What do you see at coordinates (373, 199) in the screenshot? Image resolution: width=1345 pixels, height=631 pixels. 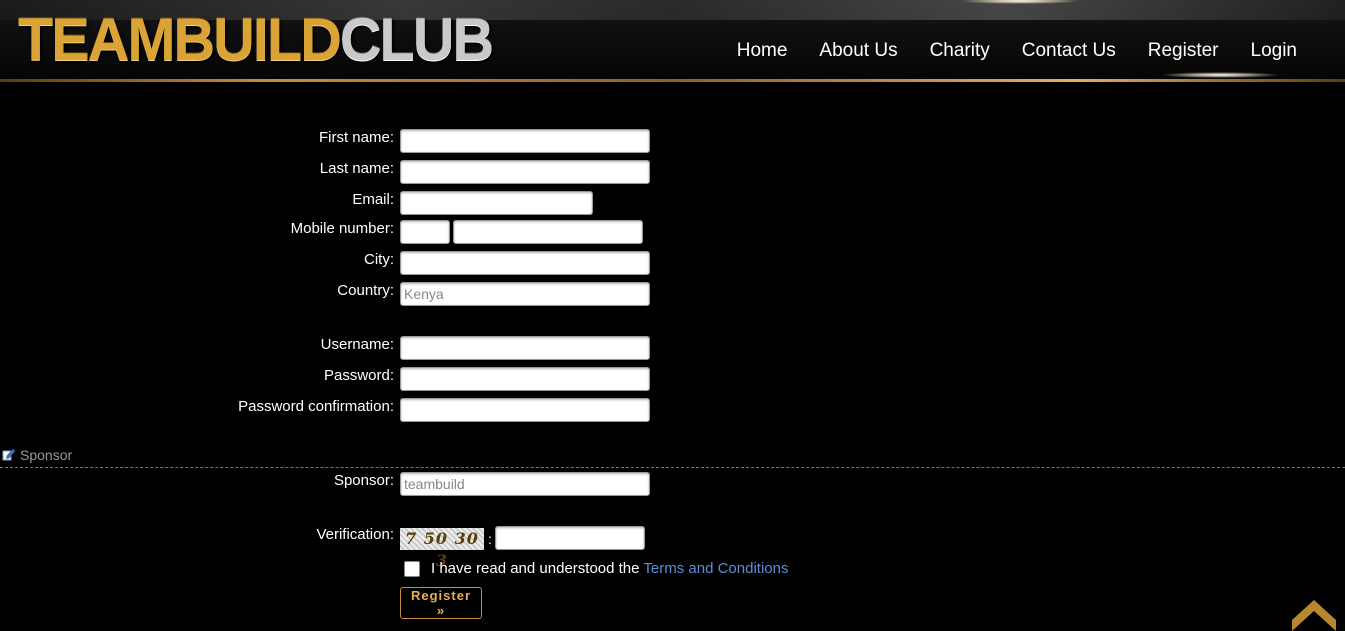 I see `email-label: Email:` at bounding box center [373, 199].